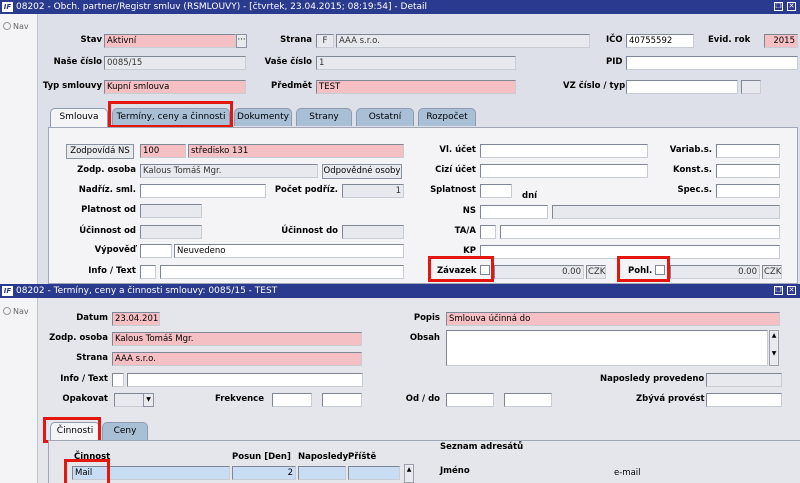 The width and height of the screenshot is (800, 483). I want to click on nadriz-sml-field, so click(203, 191).